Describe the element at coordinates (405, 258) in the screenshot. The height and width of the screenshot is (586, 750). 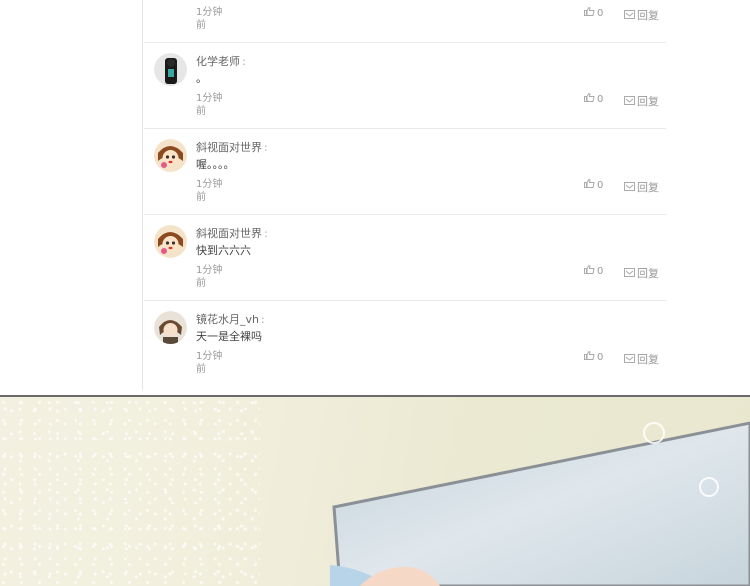
I see `comment-item: 斜视面对世界: 快到六六六 1分钟前 0 回复` at that location.